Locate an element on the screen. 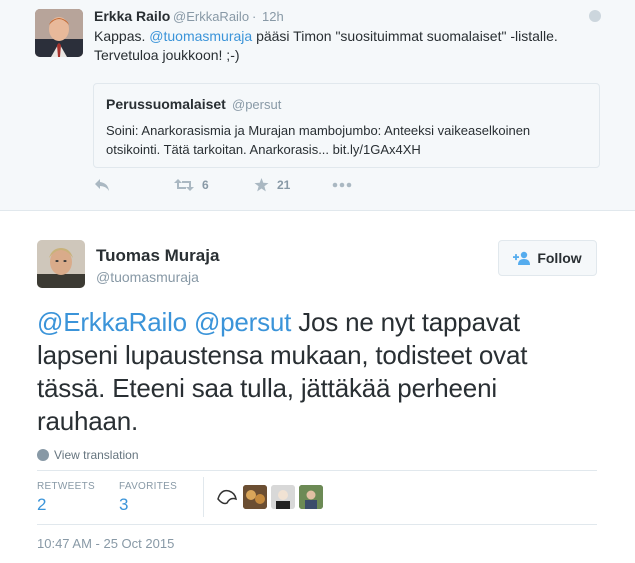 This screenshot has width=635, height=563. retweet-button: 6 is located at coordinates (191, 185).